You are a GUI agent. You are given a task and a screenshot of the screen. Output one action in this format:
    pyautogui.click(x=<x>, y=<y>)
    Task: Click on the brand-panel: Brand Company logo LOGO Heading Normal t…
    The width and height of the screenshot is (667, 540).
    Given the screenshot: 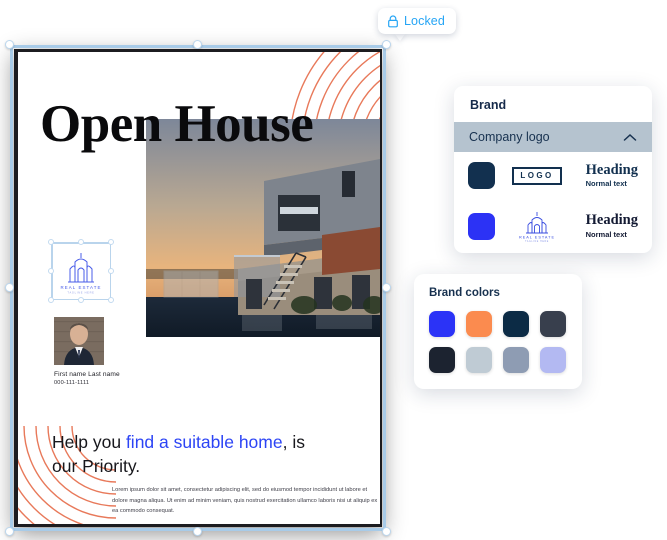 What is the action you would take?
    pyautogui.click(x=553, y=169)
    